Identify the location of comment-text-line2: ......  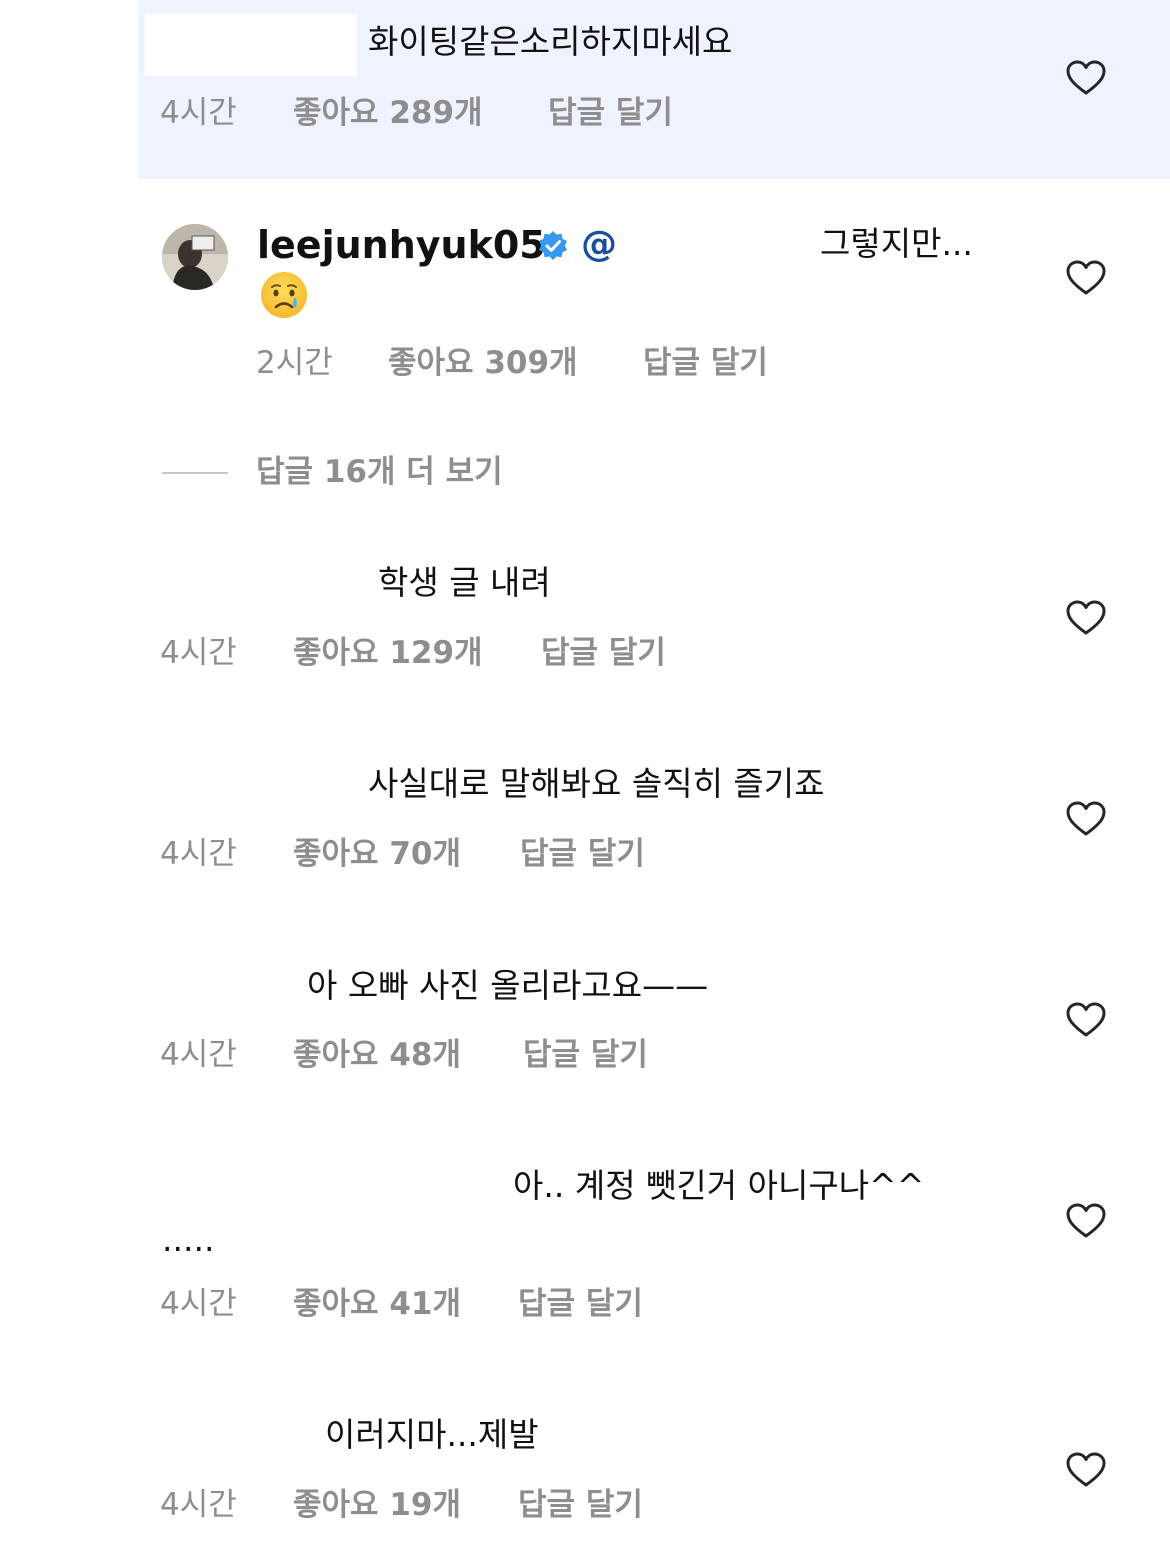
(188, 1239).